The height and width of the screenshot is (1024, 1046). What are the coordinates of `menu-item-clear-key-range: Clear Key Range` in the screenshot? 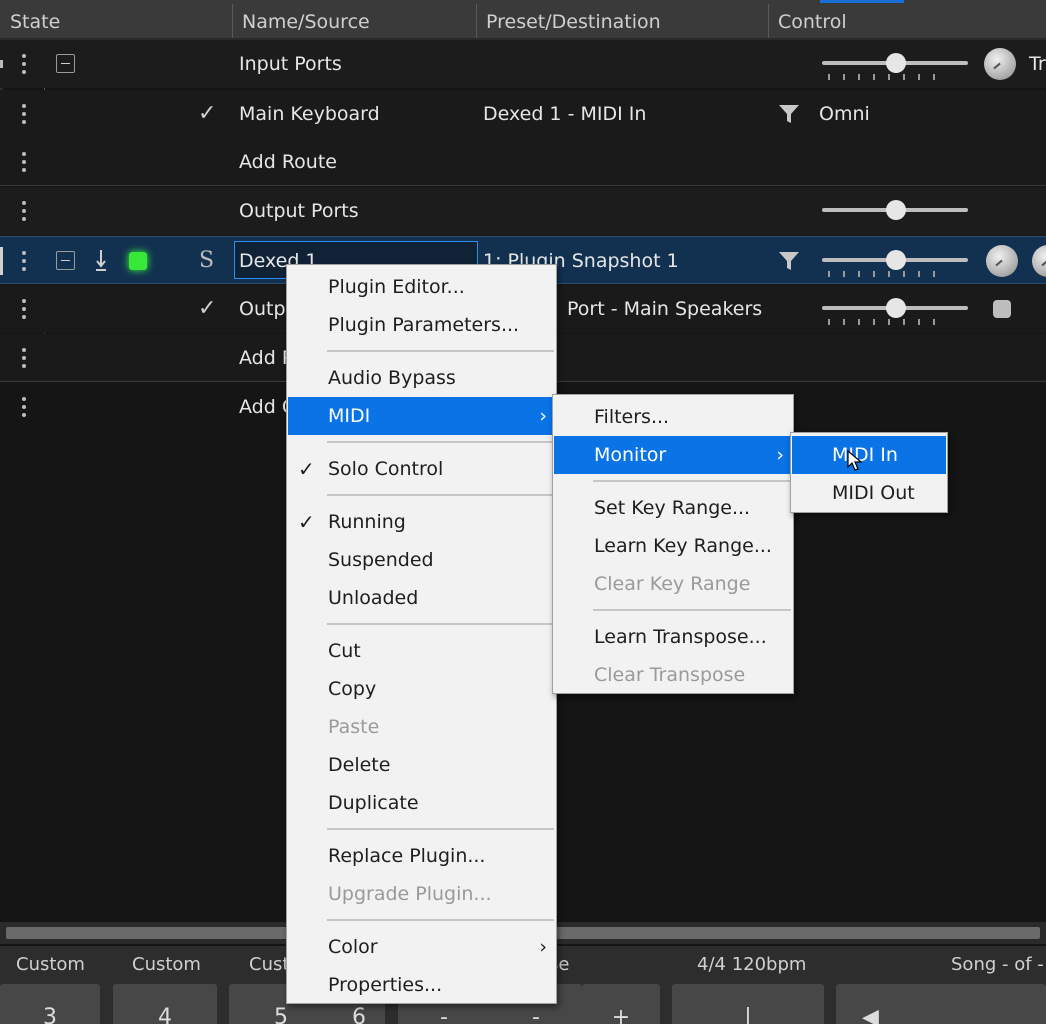 It's located at (672, 584).